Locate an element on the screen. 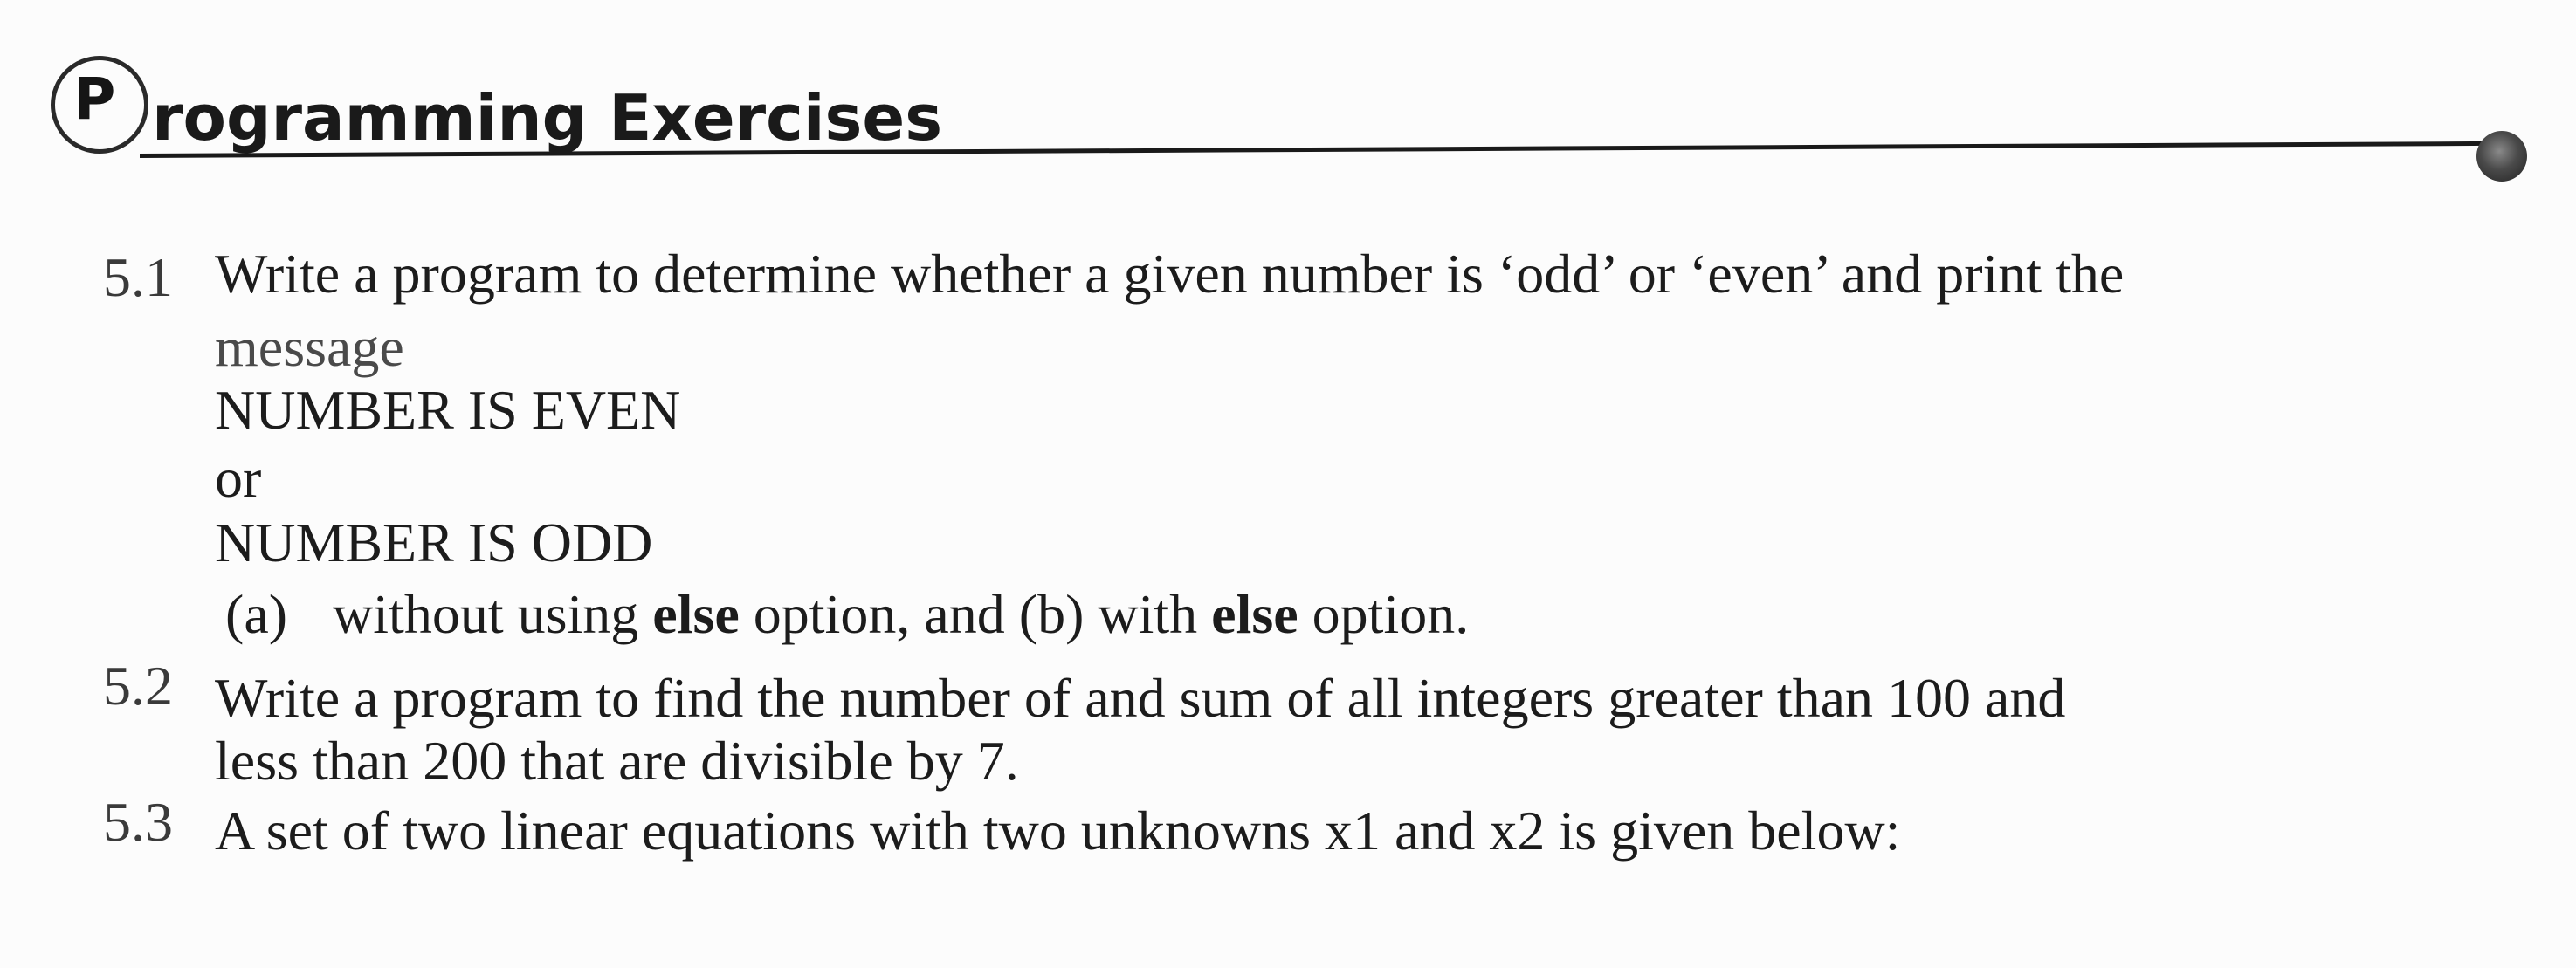 This screenshot has width=2576, height=968. header-title: rogramming Exercises is located at coordinates (547, 118).